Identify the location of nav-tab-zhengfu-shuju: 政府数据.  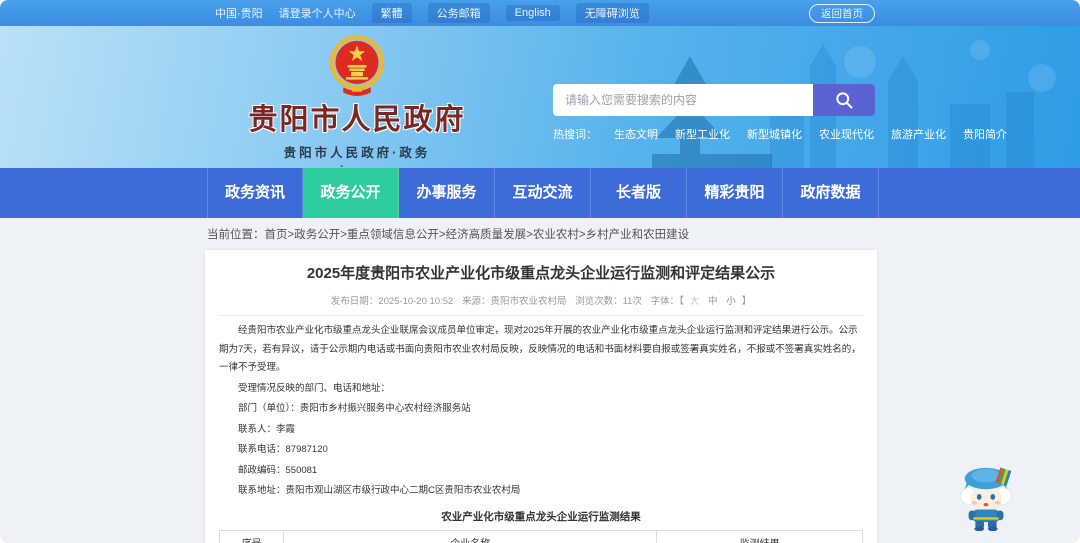
(831, 193).